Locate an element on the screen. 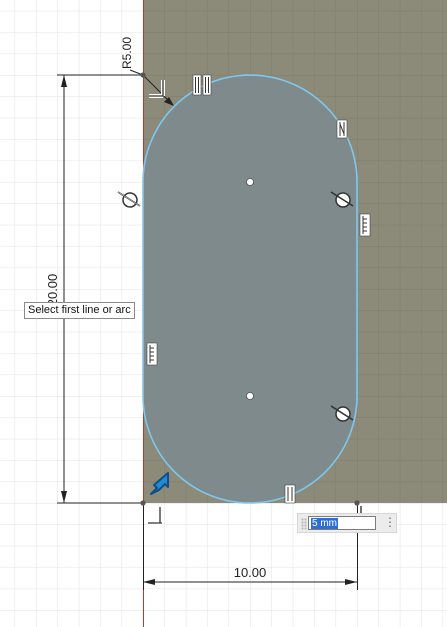 The height and width of the screenshot is (627, 447). arc-center-bottom is located at coordinates (250, 396).